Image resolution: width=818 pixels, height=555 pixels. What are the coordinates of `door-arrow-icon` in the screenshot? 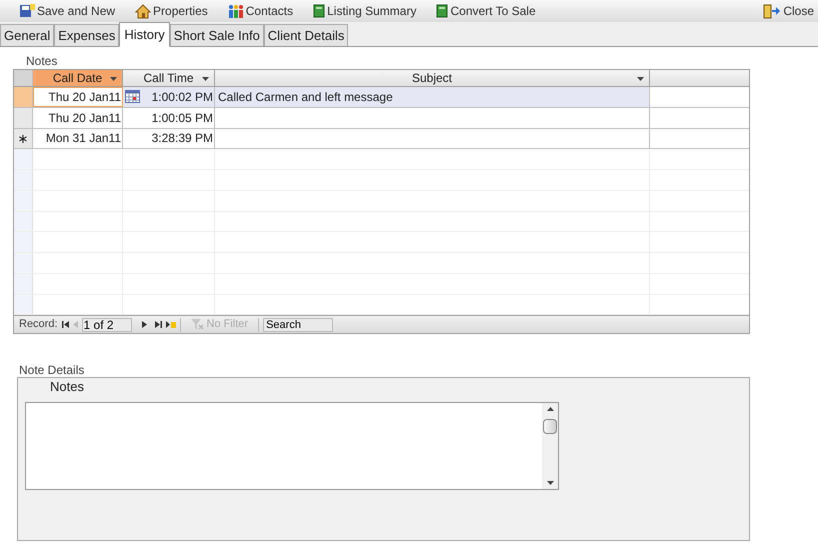 It's located at (772, 11).